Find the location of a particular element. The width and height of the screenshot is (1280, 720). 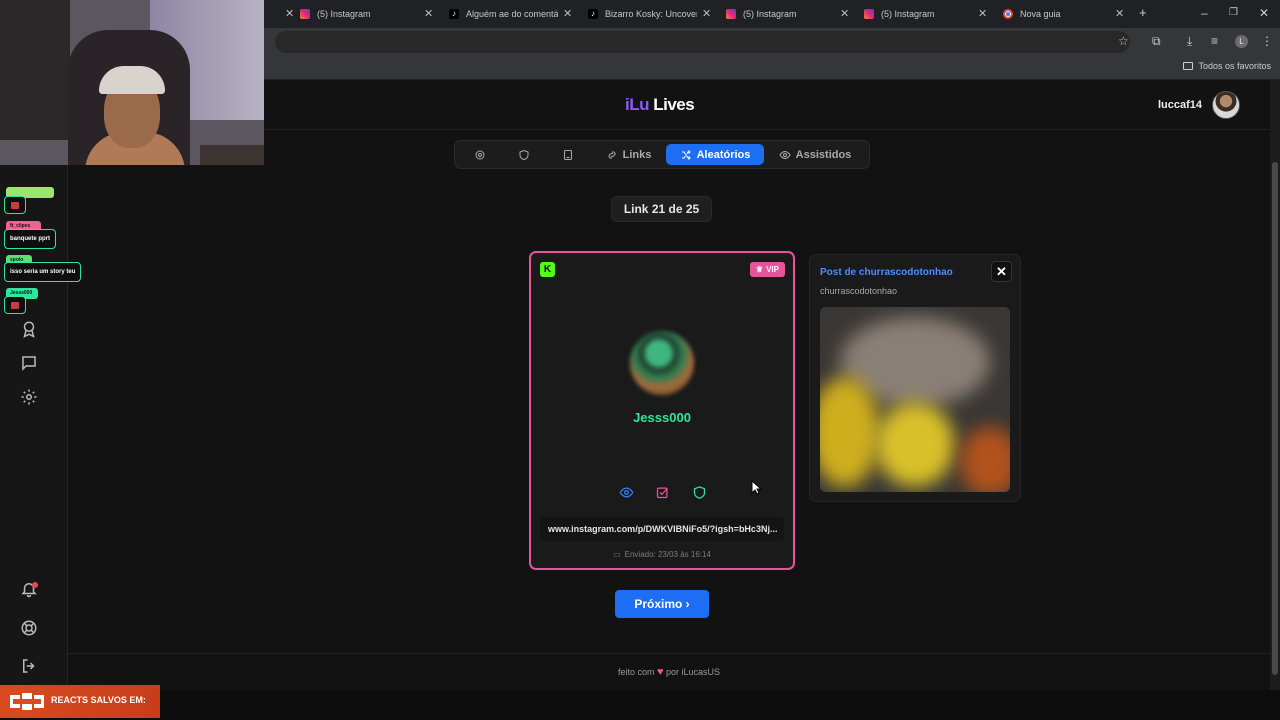

tab-assistidos: Assistidos is located at coordinates (815, 154).